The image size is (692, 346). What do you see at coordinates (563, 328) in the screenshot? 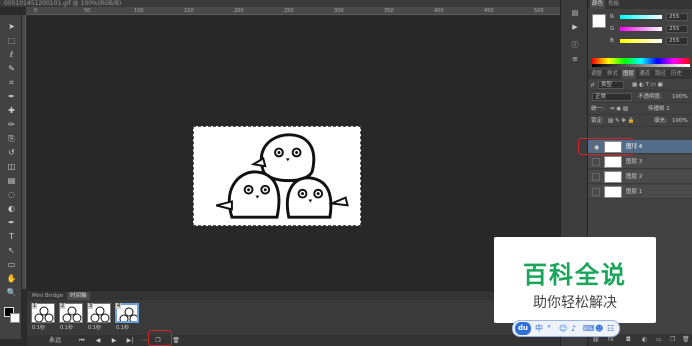
I see `ime-emoji-icon: ☺` at bounding box center [563, 328].